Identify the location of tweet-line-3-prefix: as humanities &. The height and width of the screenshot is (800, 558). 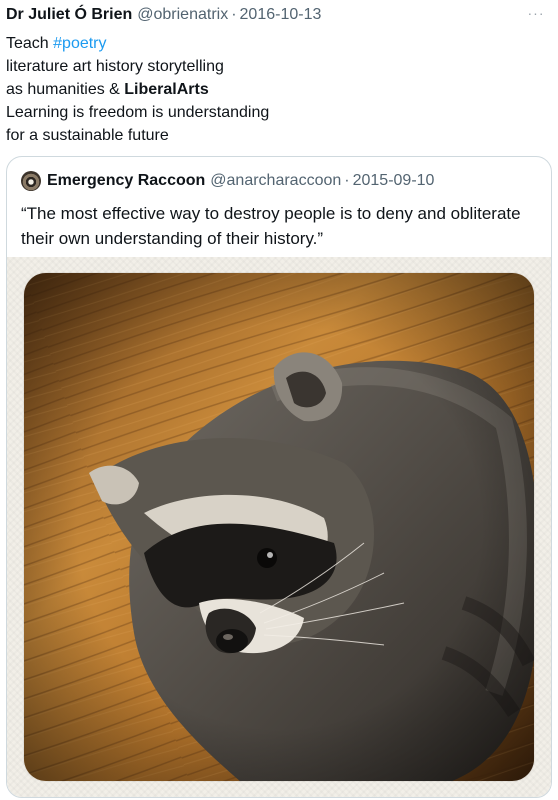
(65, 89).